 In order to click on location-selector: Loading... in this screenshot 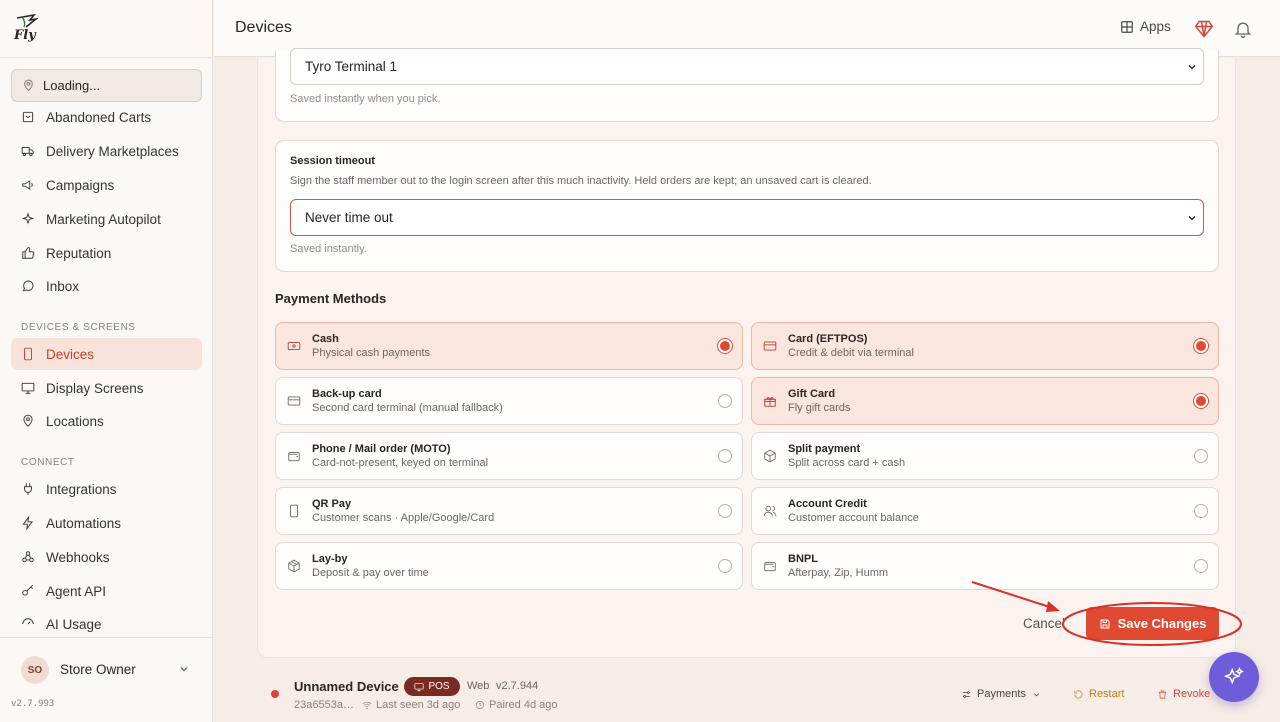, I will do `click(106, 85)`.